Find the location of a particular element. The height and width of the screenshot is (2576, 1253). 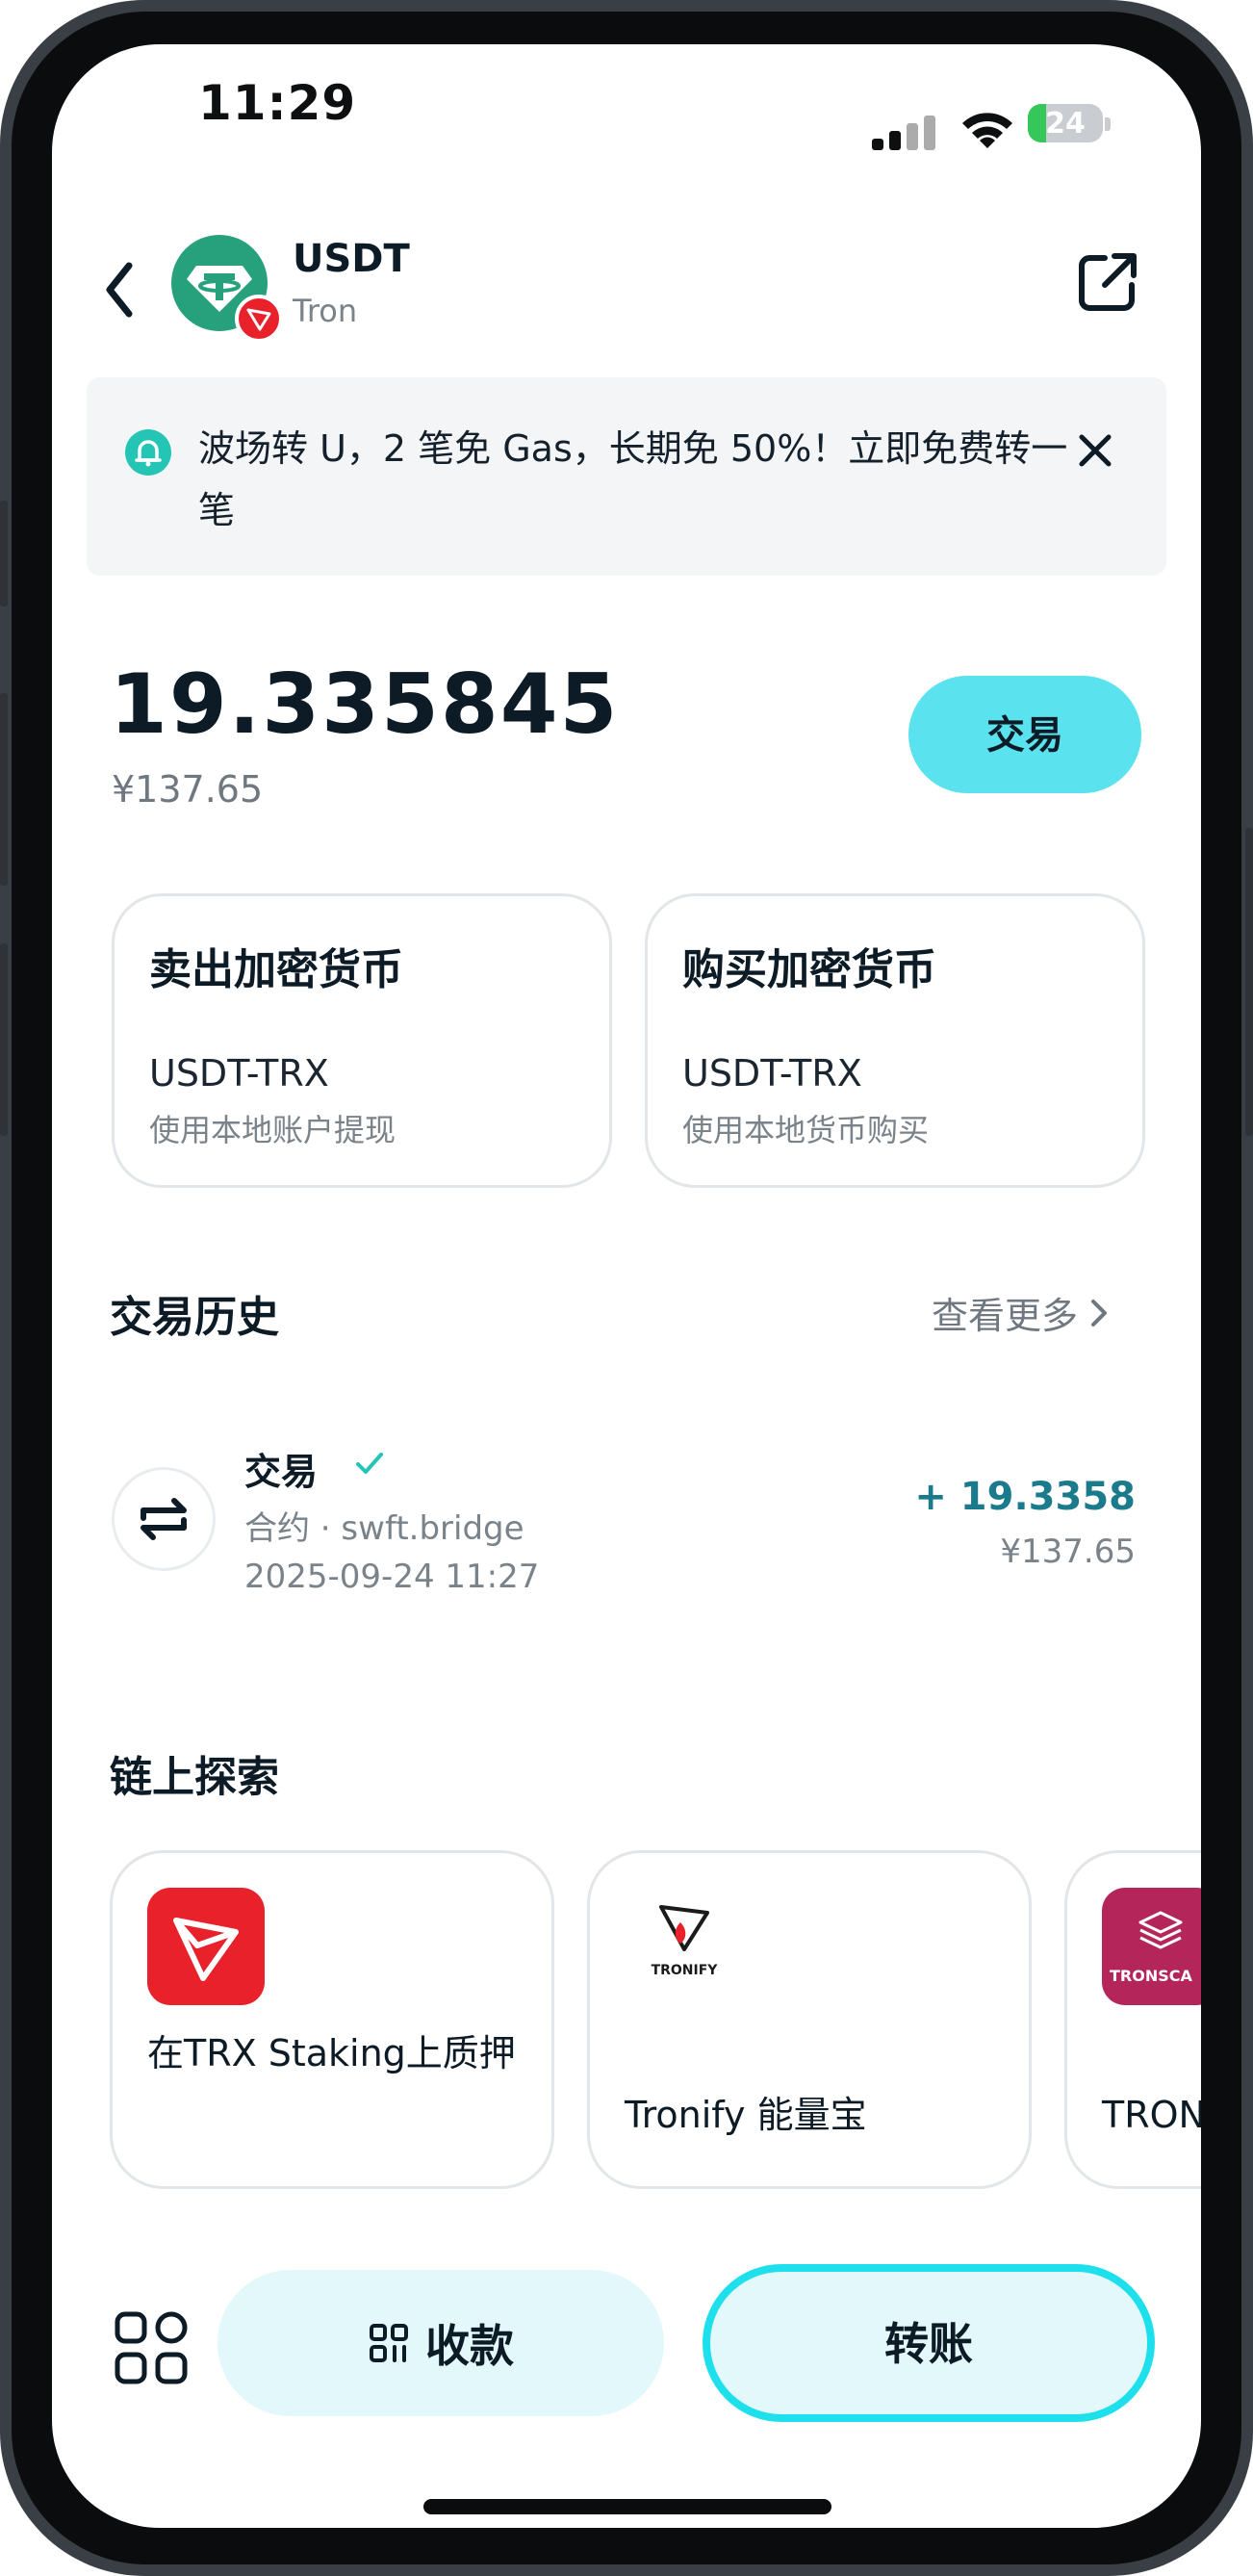

tronify-logo-text: TRONIFY is located at coordinates (684, 1971).